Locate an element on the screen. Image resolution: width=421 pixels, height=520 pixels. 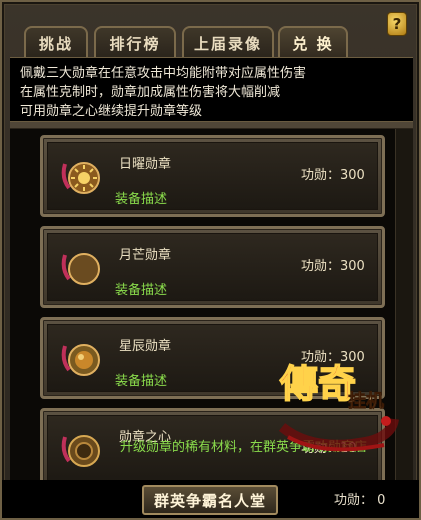
tab-exchange: 兑 换 is located at coordinates (313, 42).